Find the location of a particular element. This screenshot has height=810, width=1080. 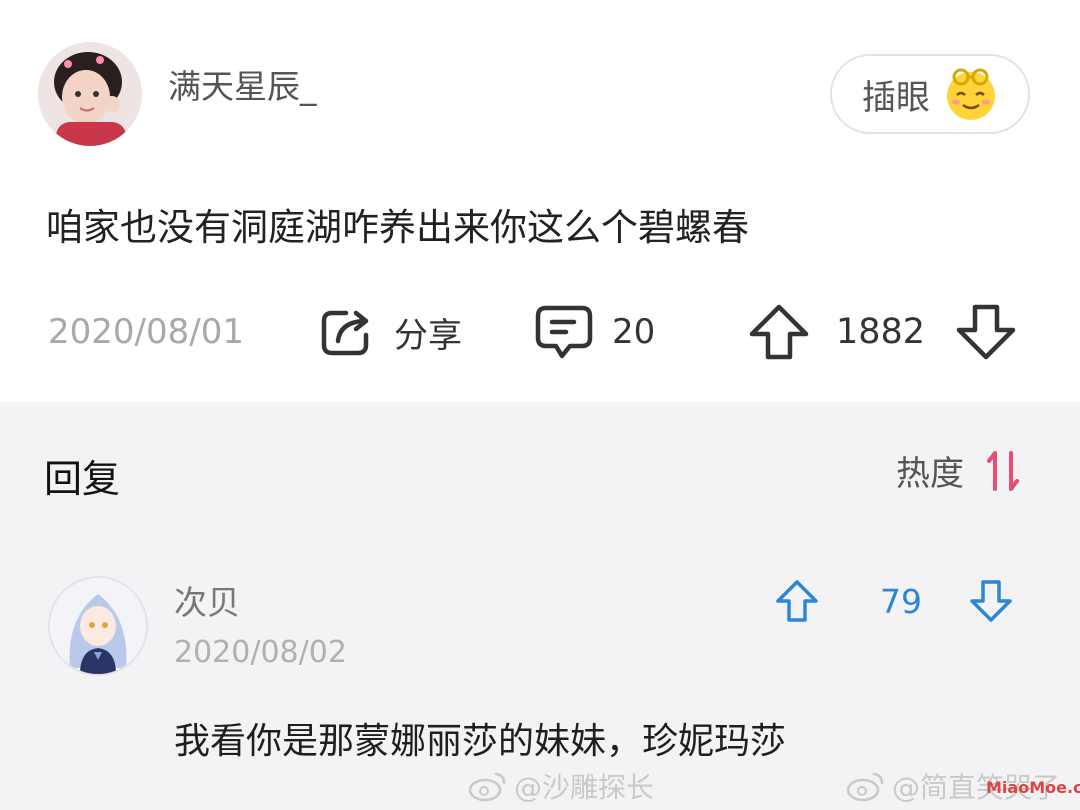

replies-title: 回复 is located at coordinates (82, 479).